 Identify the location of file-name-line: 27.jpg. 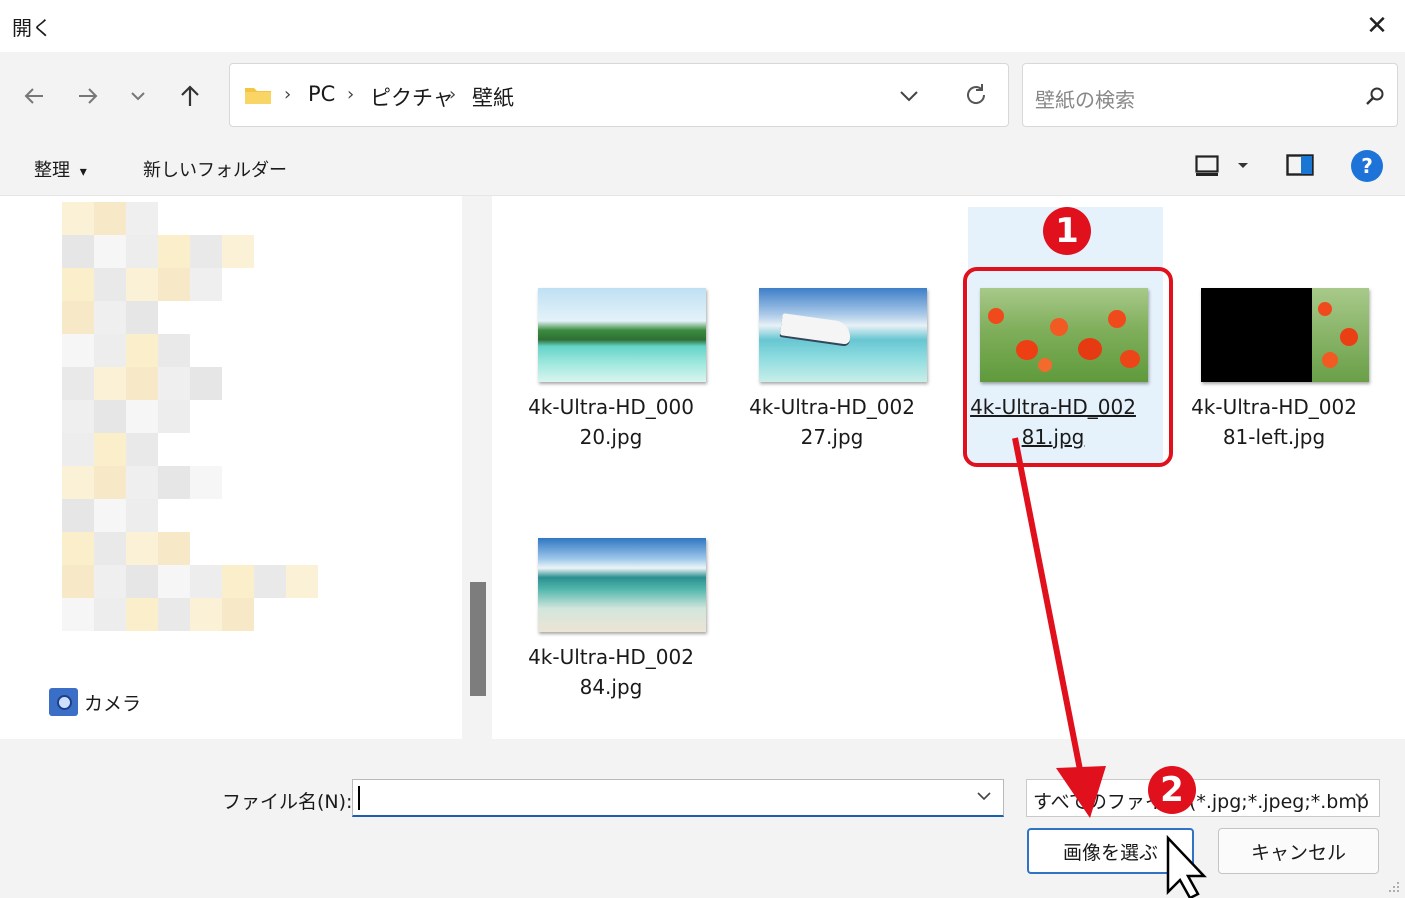
(832, 437).